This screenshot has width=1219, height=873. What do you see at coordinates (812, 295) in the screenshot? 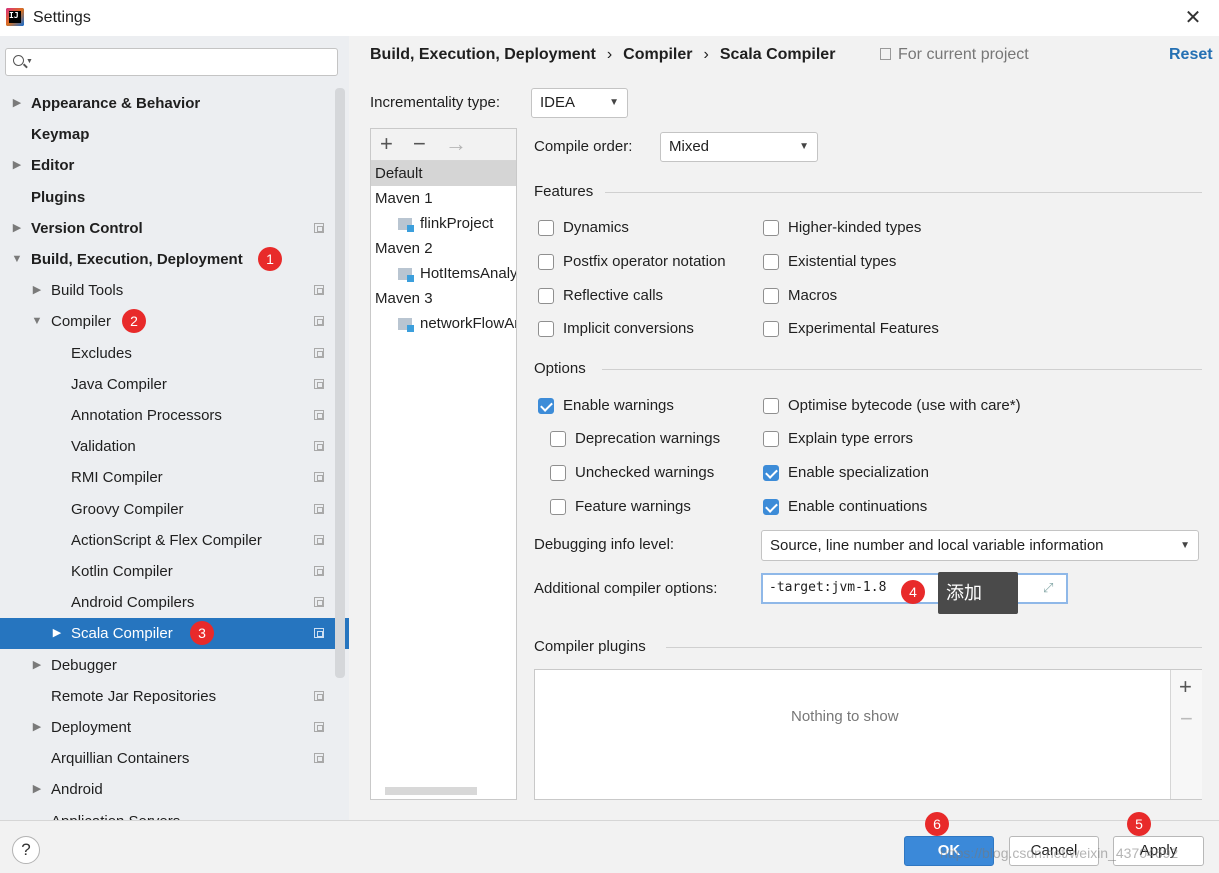
I see `checkbox-label: Macros` at bounding box center [812, 295].